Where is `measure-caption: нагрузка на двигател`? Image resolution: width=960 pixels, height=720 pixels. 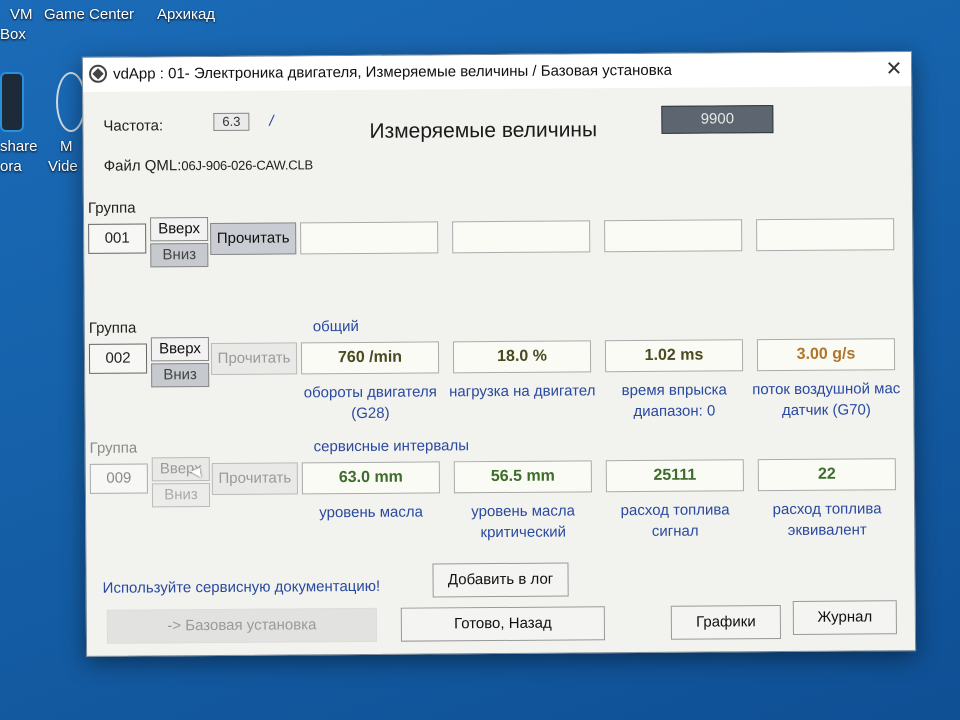 measure-caption: нагрузка на двигател is located at coordinates (522, 391).